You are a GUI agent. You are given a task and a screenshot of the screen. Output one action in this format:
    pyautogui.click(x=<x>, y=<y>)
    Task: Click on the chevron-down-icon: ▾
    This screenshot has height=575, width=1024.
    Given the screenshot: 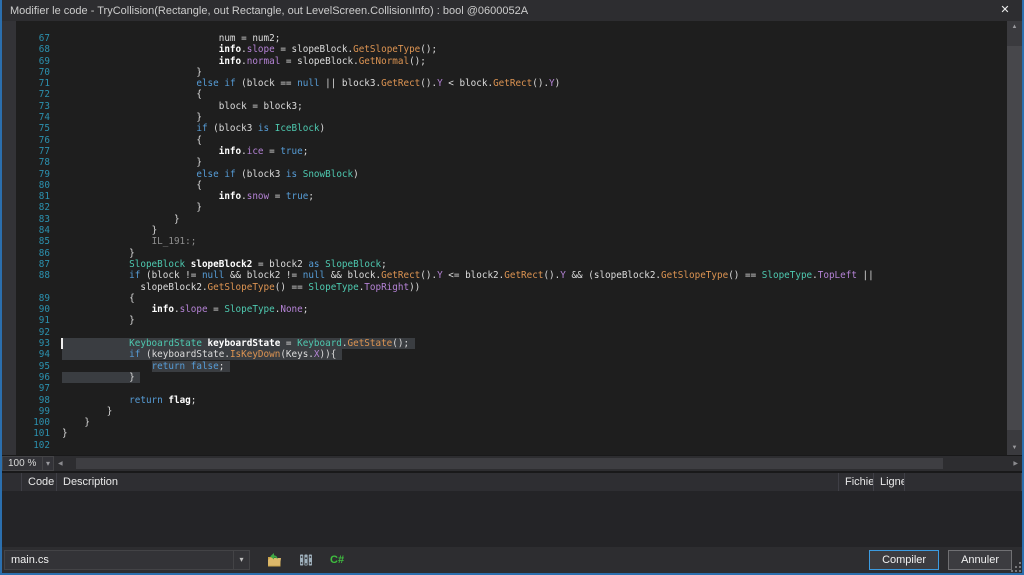 What is the action you would take?
    pyautogui.click(x=47, y=463)
    